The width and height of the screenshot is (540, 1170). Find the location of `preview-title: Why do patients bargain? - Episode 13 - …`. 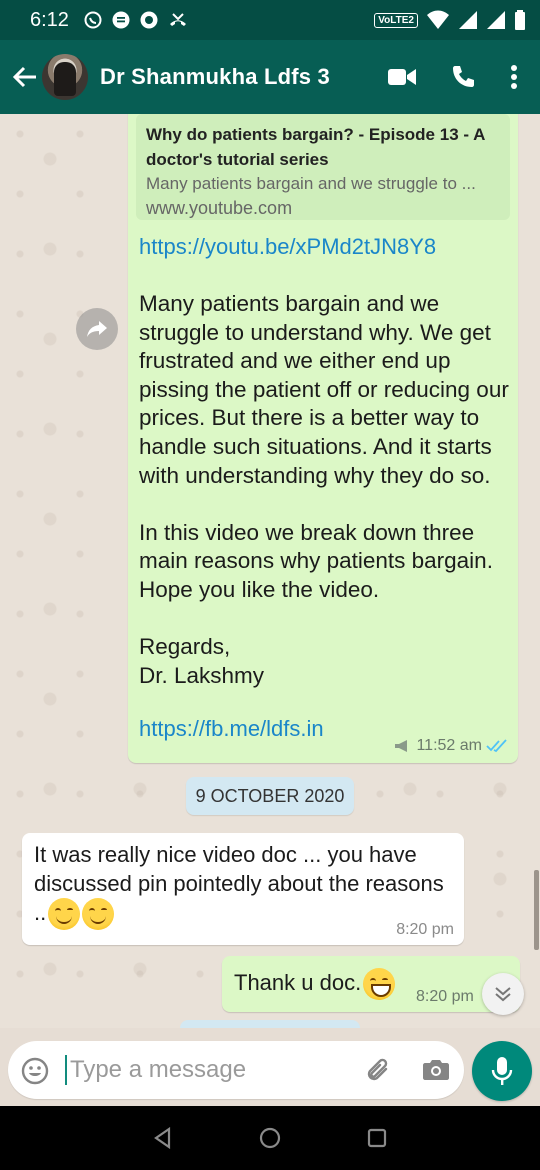

preview-title: Why do patients bargain? - Episode 13 - … is located at coordinates (315, 147).